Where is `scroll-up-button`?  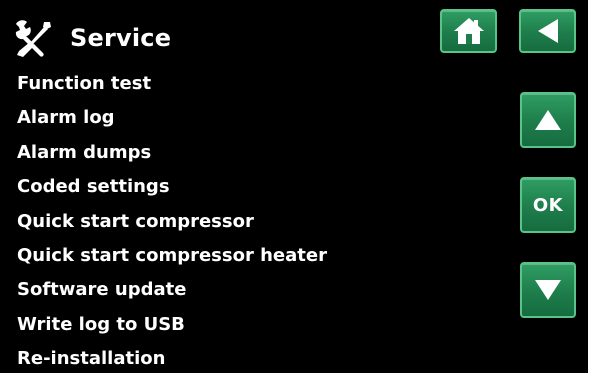
scroll-up-button is located at coordinates (548, 120).